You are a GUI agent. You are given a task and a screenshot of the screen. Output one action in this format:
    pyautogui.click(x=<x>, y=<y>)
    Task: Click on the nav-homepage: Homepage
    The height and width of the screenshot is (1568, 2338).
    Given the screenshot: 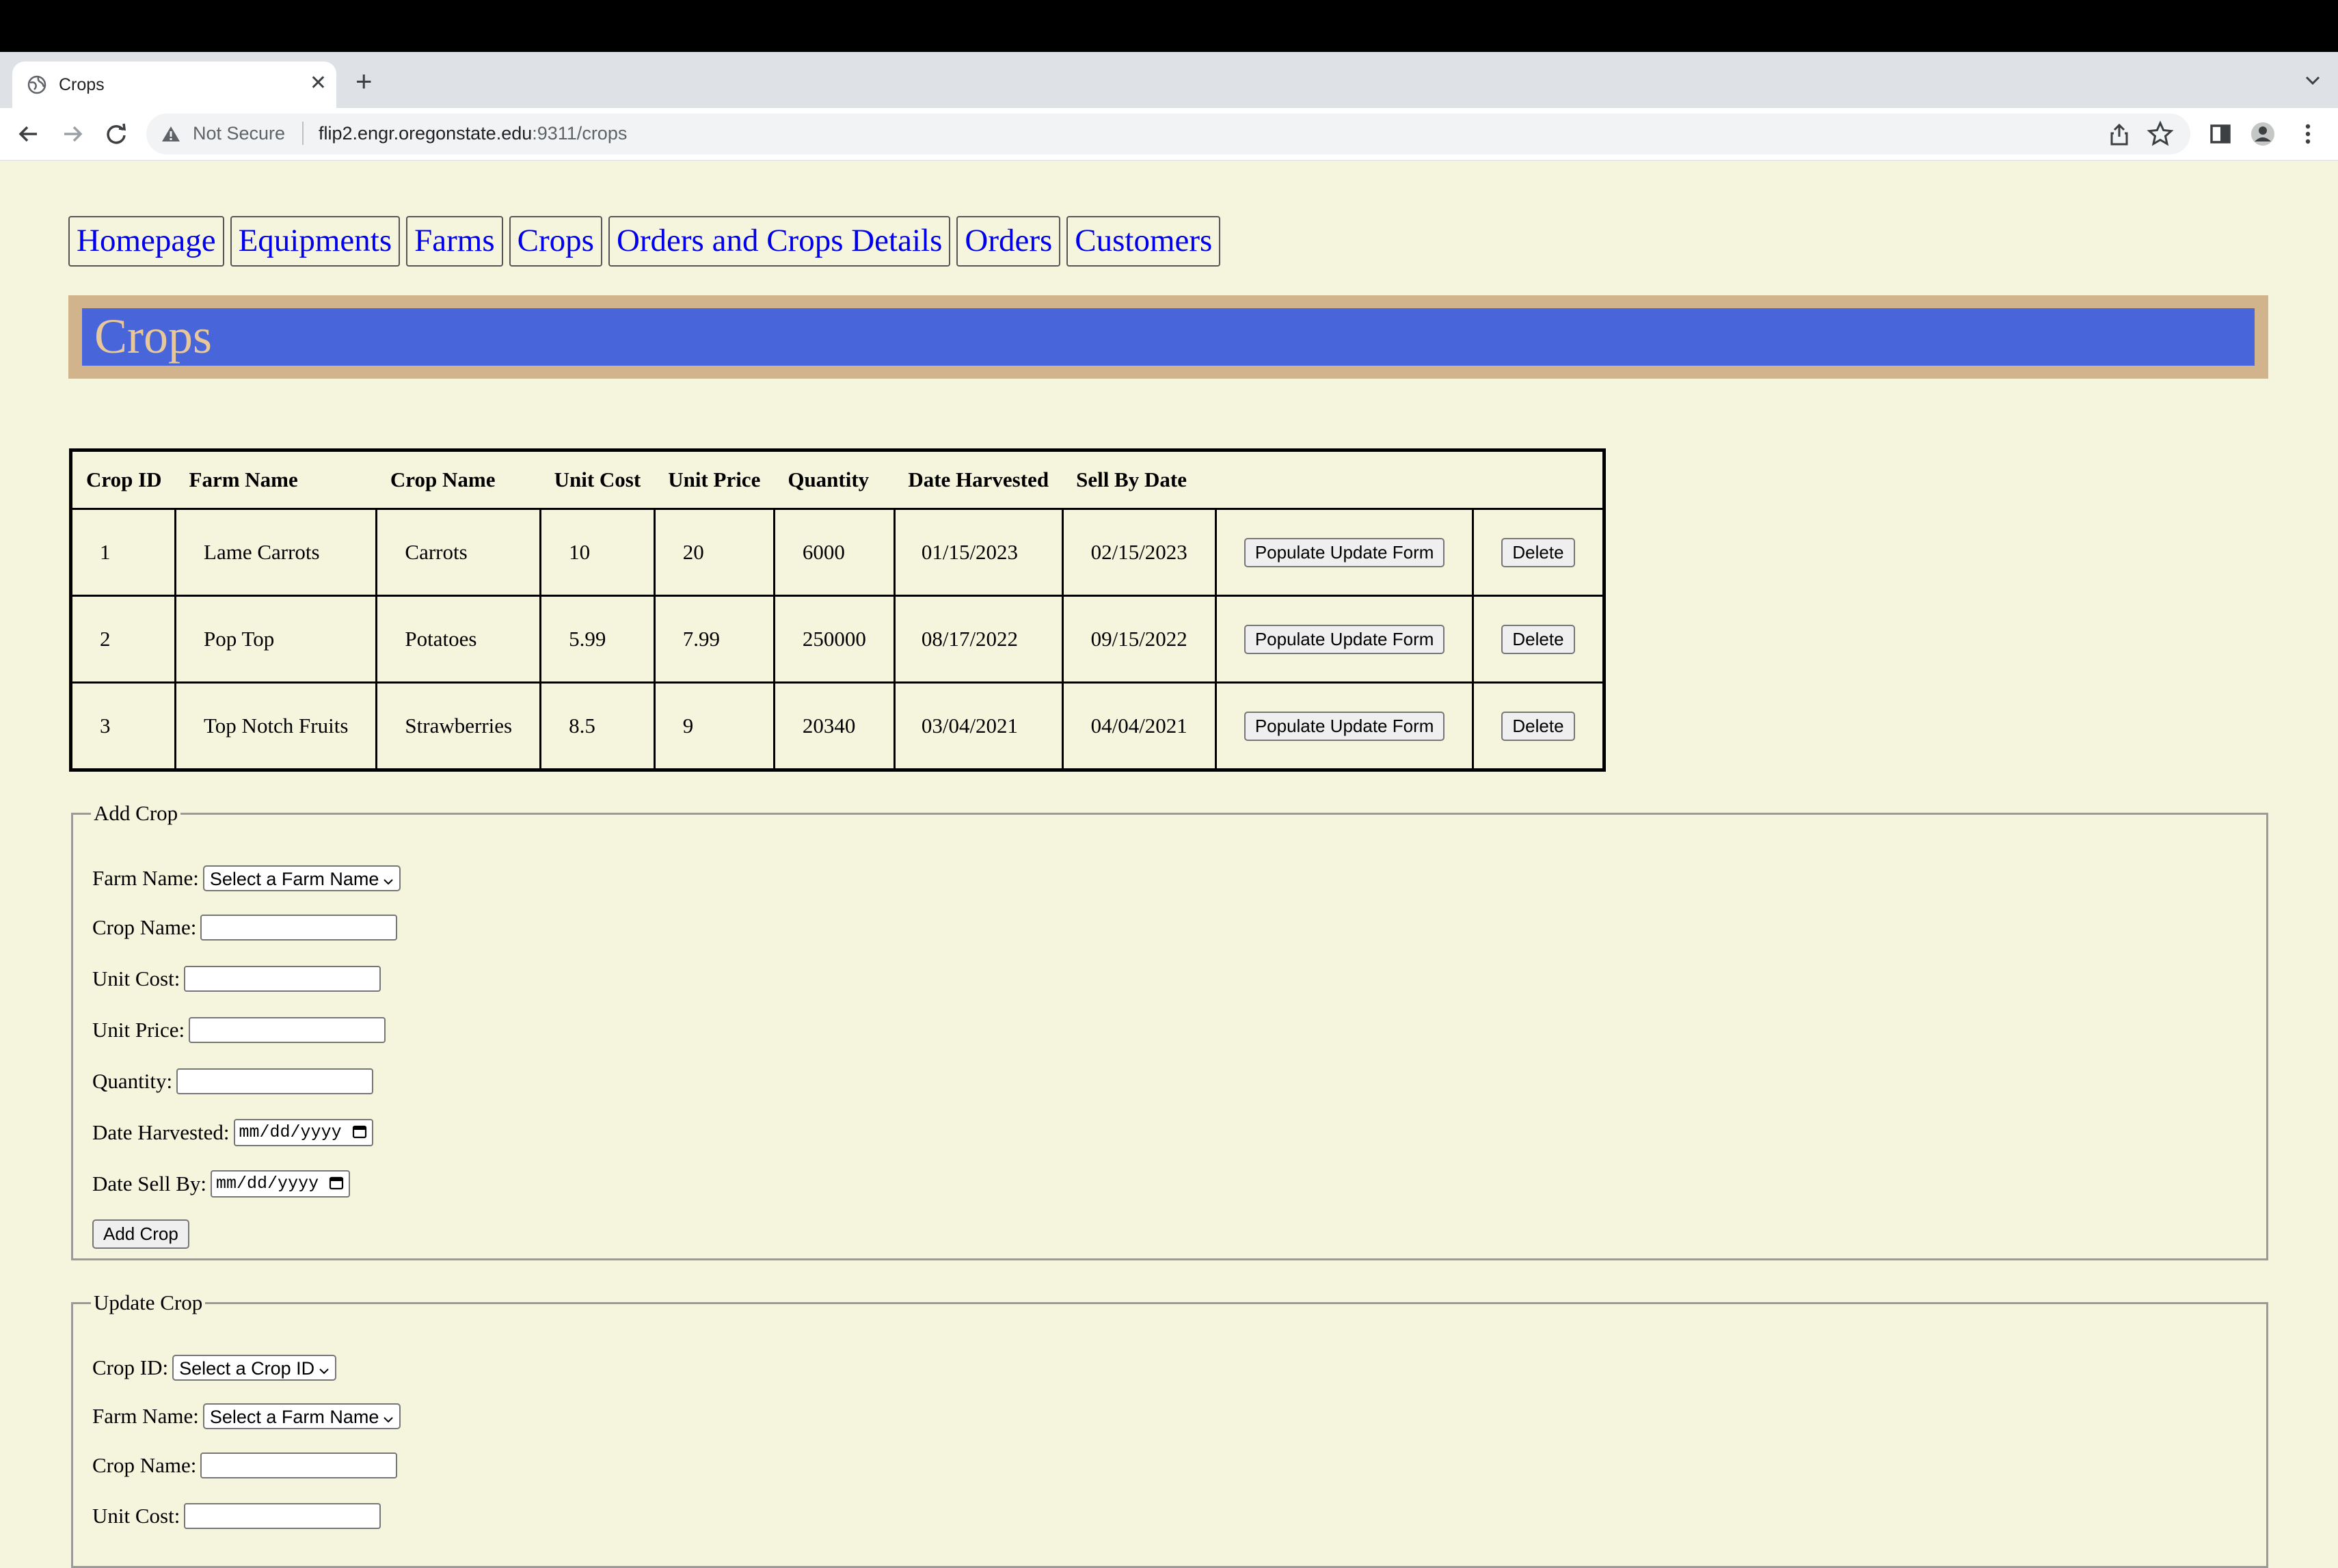 What is the action you would take?
    pyautogui.click(x=146, y=241)
    